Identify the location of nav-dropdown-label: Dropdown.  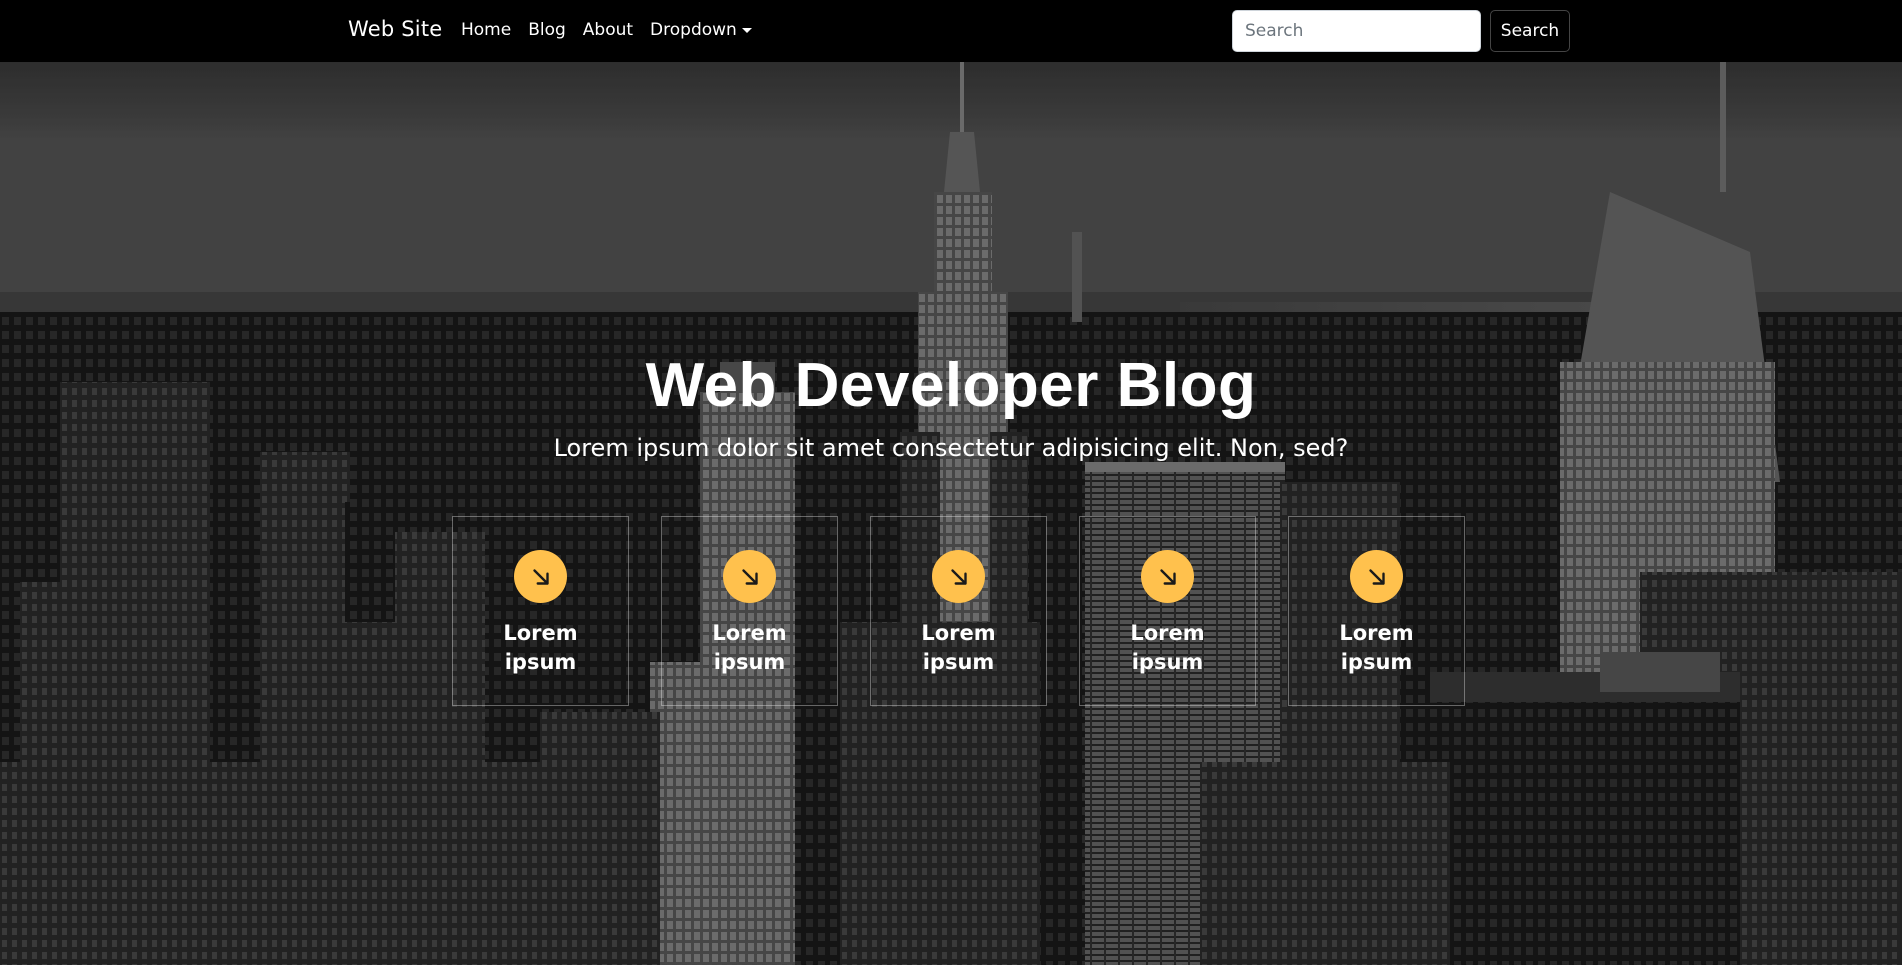
(693, 30).